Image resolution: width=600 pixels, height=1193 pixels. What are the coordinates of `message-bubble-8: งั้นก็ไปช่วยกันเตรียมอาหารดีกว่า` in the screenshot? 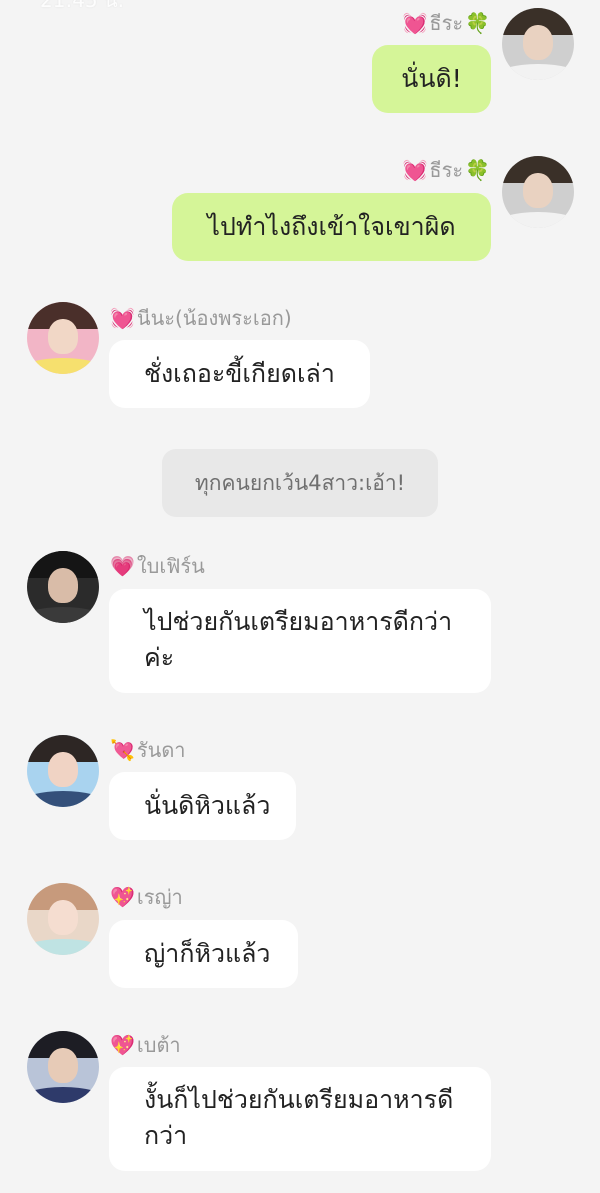 It's located at (300, 1119).